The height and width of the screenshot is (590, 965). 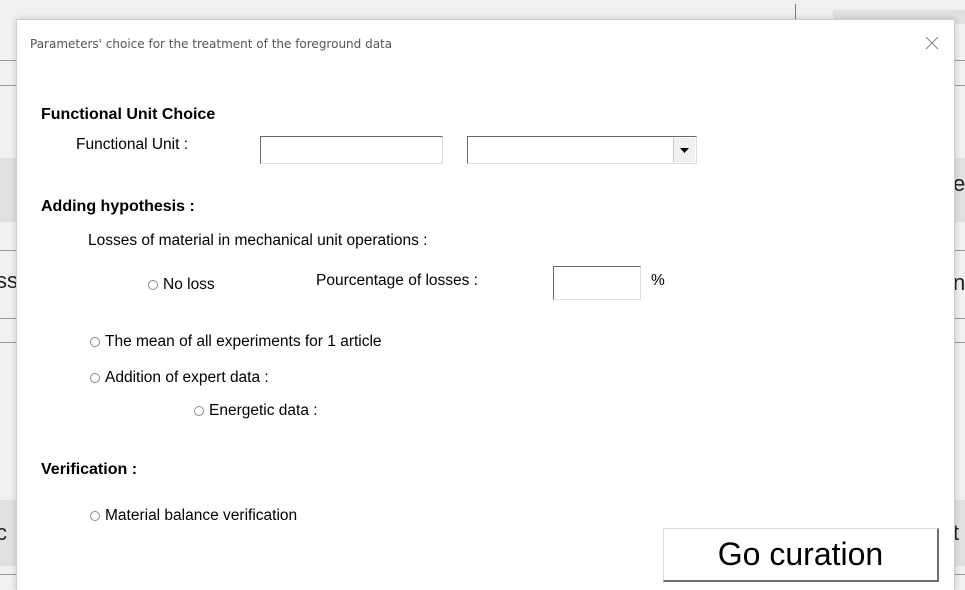 What do you see at coordinates (795, 12) in the screenshot?
I see `background-divider` at bounding box center [795, 12].